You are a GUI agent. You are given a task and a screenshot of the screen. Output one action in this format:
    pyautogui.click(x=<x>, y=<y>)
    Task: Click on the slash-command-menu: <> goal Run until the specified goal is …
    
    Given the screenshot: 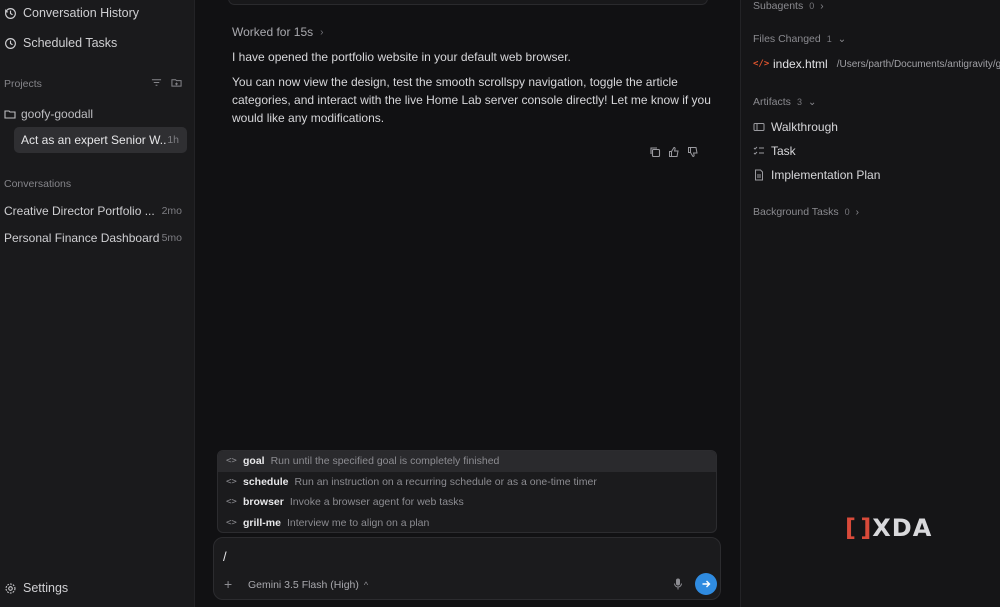 What is the action you would take?
    pyautogui.click(x=467, y=491)
    